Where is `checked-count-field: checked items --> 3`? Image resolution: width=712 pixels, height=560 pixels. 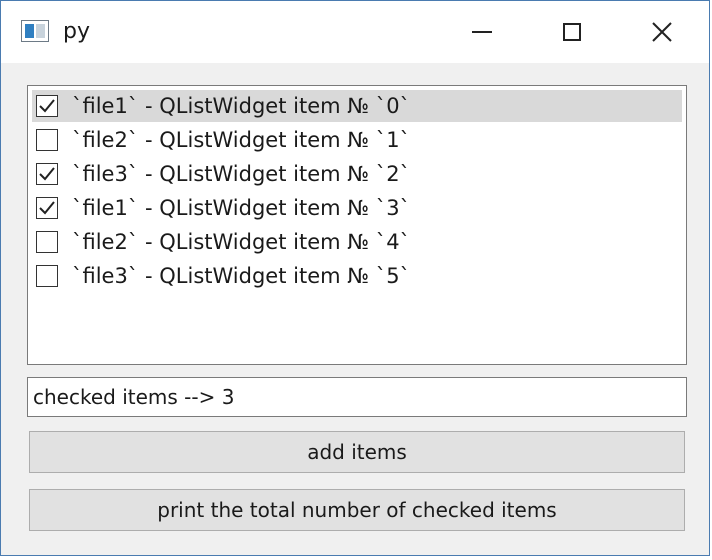 checked-count-field: checked items --> 3 is located at coordinates (357, 397).